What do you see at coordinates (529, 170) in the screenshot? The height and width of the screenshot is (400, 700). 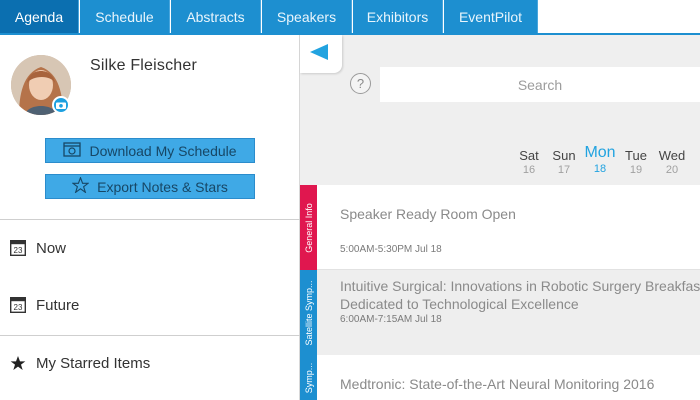 I see `day-date: 16` at bounding box center [529, 170].